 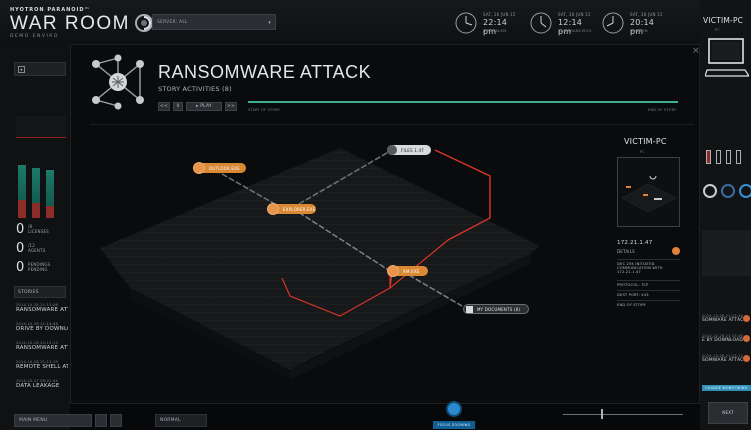 What do you see at coordinates (723, 20) in the screenshot?
I see `right-victim-title: VICTIM-PC` at bounding box center [723, 20].